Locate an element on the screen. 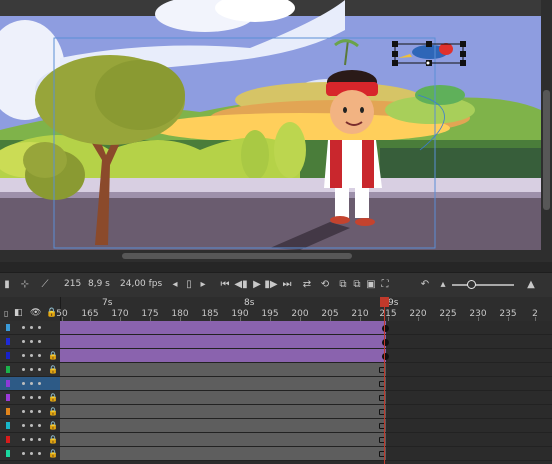 The height and width of the screenshot is (464, 552). step-forward-icon: ▮▶ is located at coordinates (271, 285).